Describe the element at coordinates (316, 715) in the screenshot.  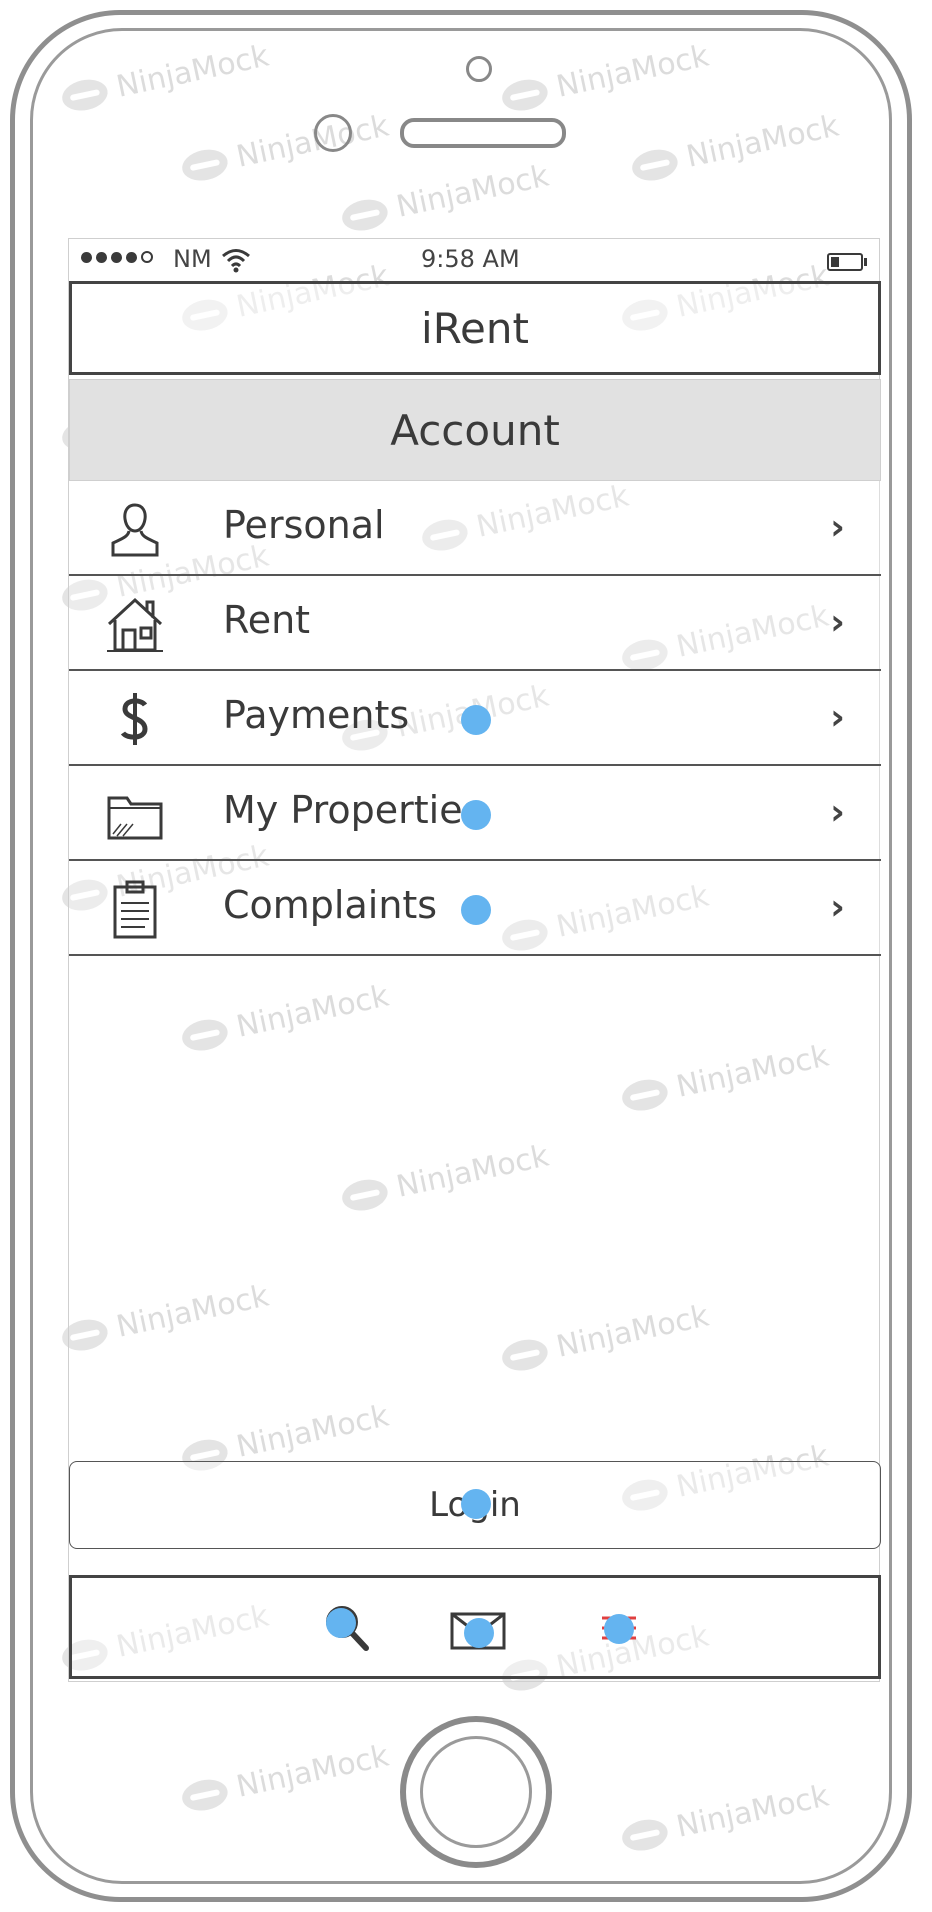
I see `menu-item-label: Payments` at that location.